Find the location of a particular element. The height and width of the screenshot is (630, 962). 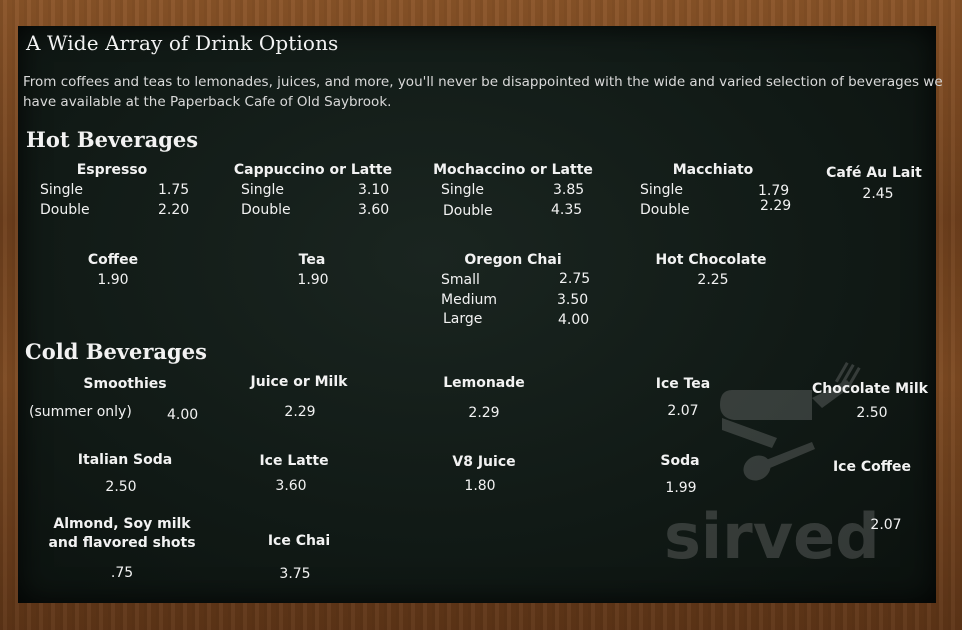

smoothies-price: 4.00 is located at coordinates (183, 415).